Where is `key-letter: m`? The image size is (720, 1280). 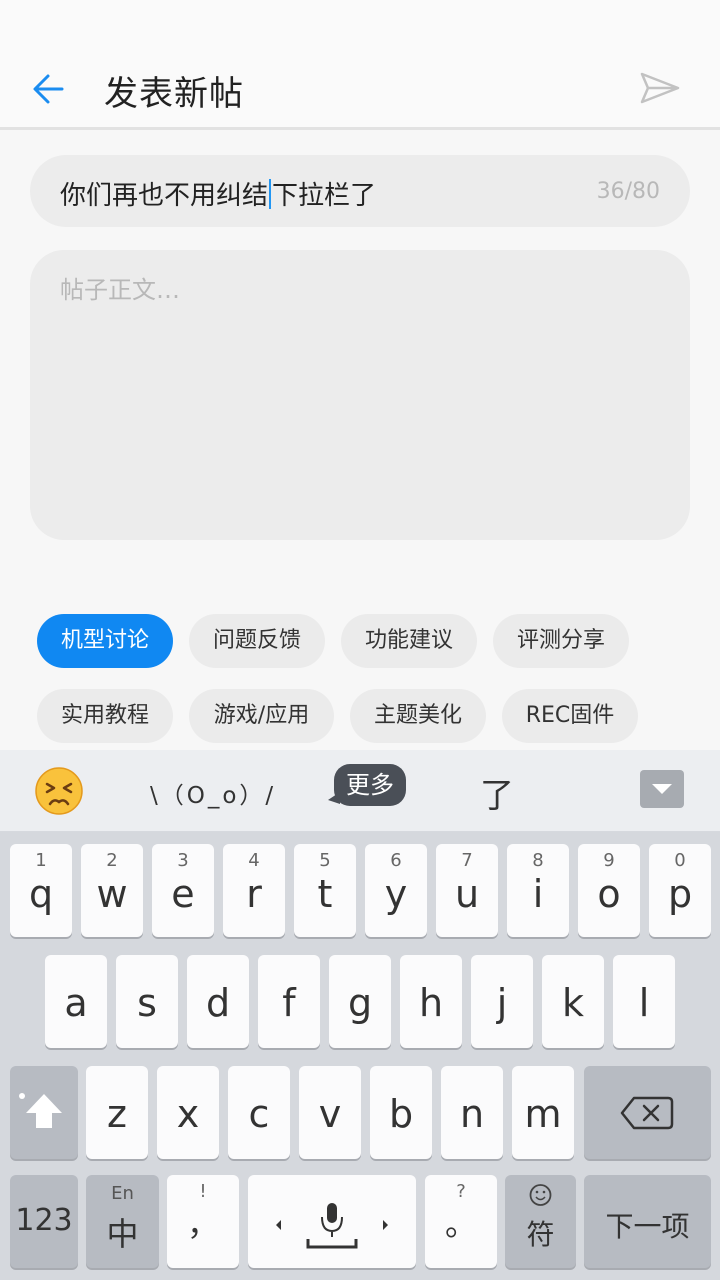
key-letter: m is located at coordinates (543, 1114).